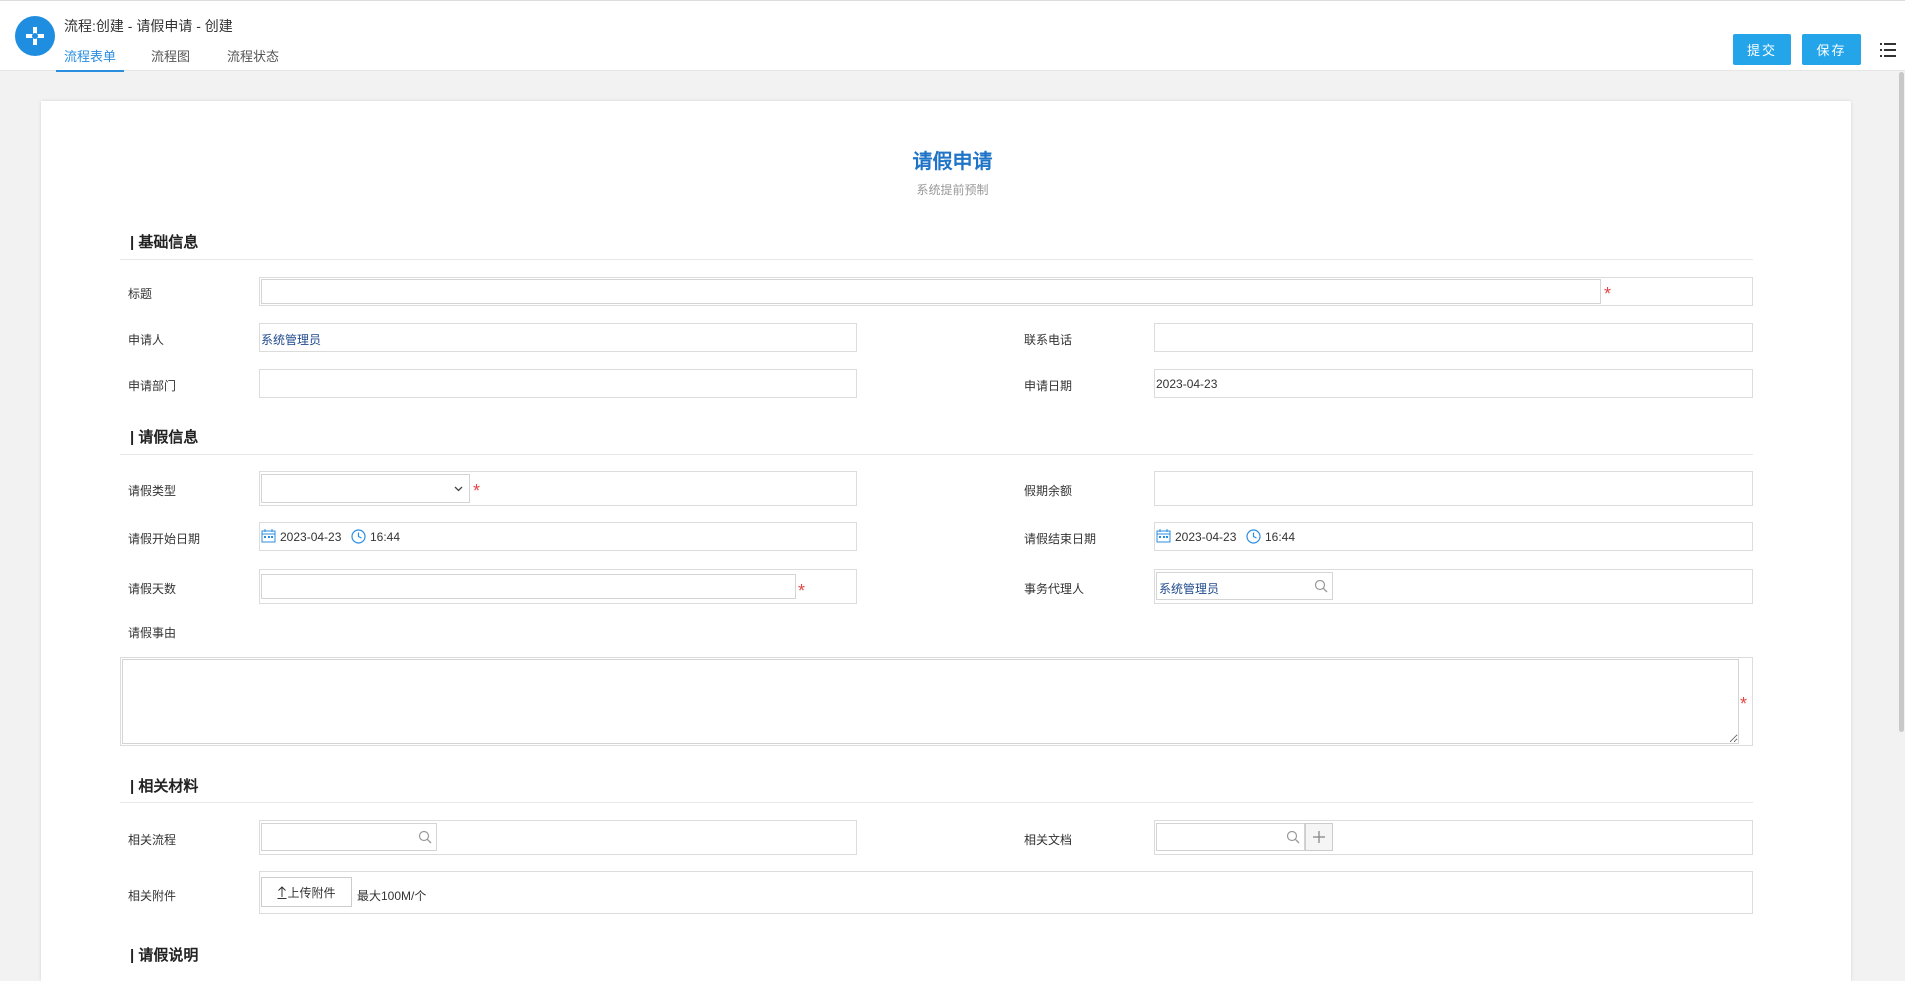  I want to click on attachment-box, so click(1006, 892).